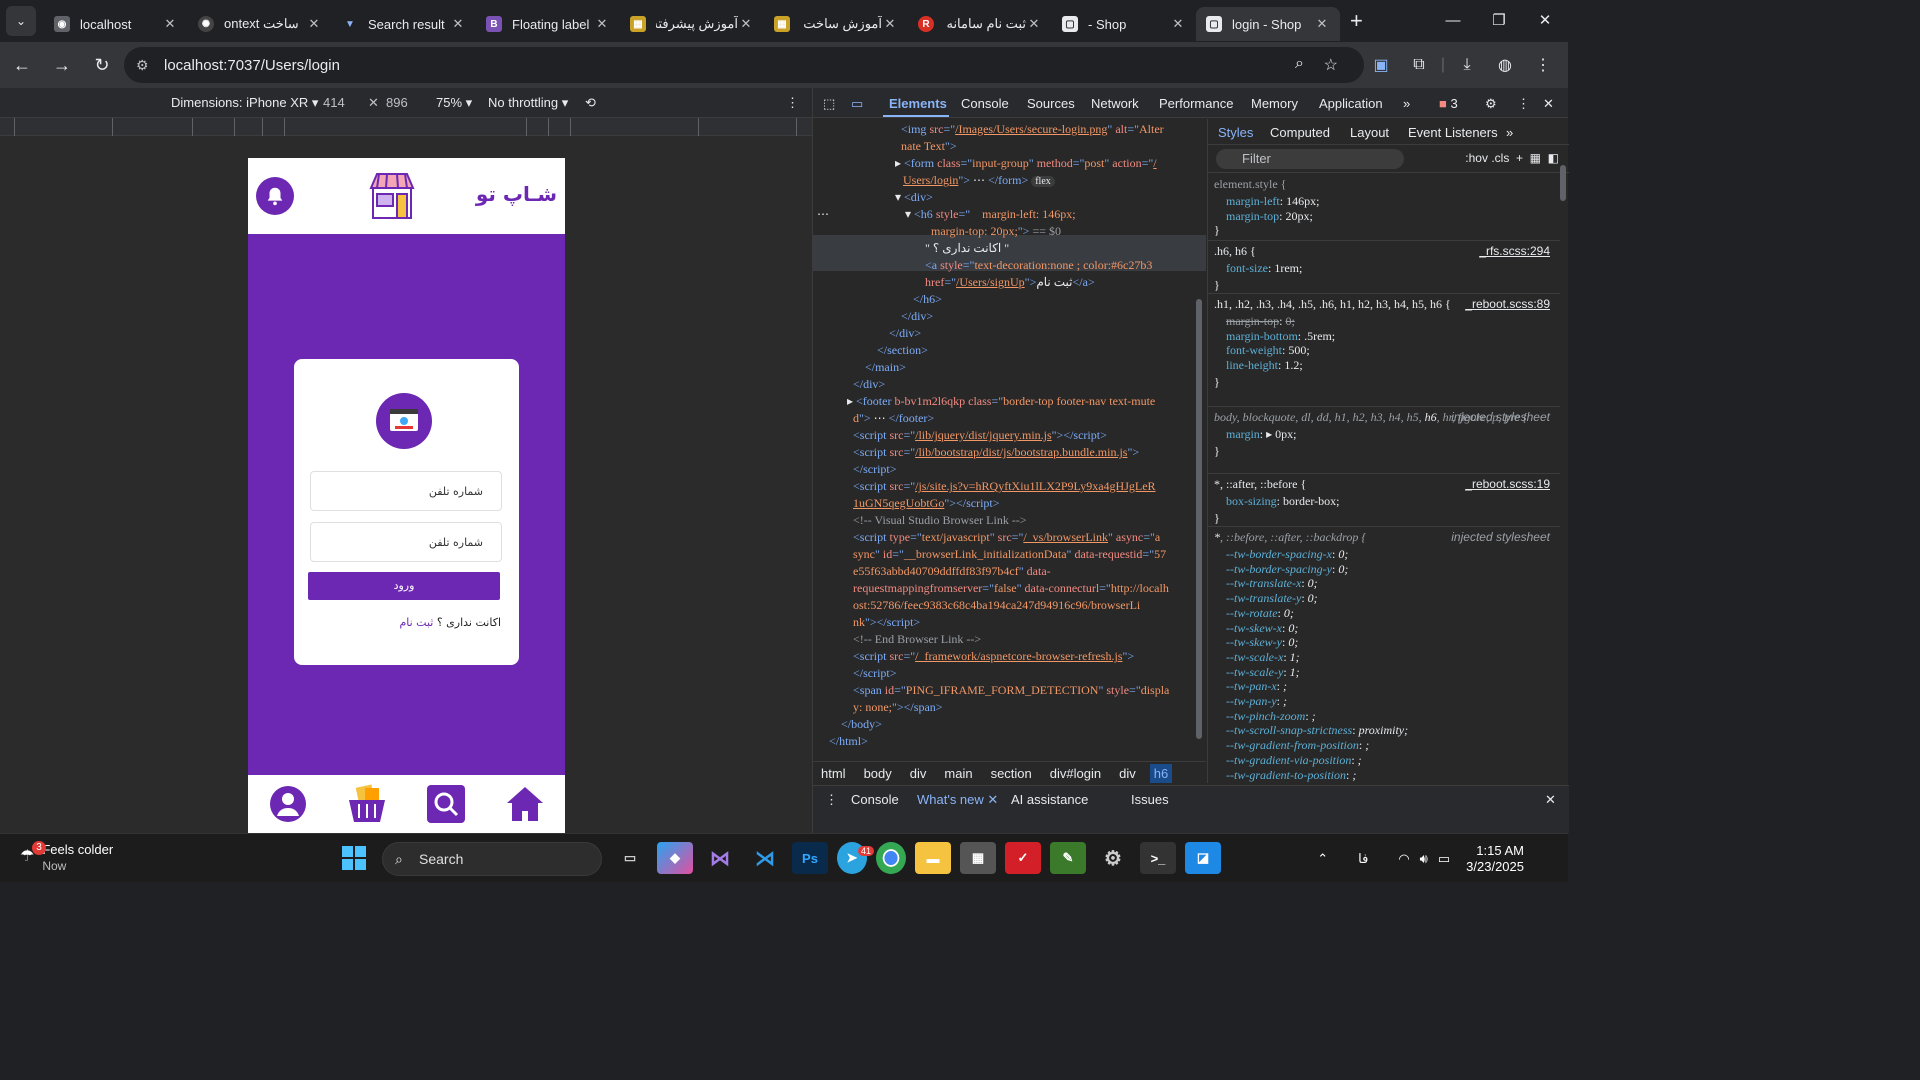 This screenshot has height=1080, width=1920. Describe the element at coordinates (1049, 799) in the screenshot. I see `drawer-tab-ai-assistance: AI assistance` at that location.